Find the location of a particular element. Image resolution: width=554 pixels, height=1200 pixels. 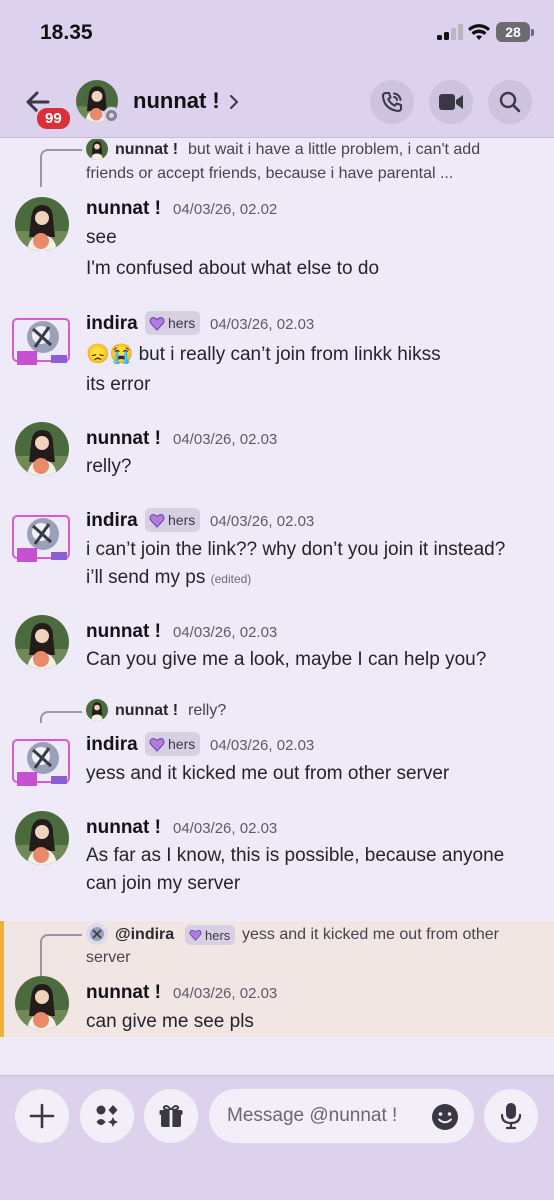

reply-preview-text: yess and it kicked me out from other is located at coordinates (370, 935).